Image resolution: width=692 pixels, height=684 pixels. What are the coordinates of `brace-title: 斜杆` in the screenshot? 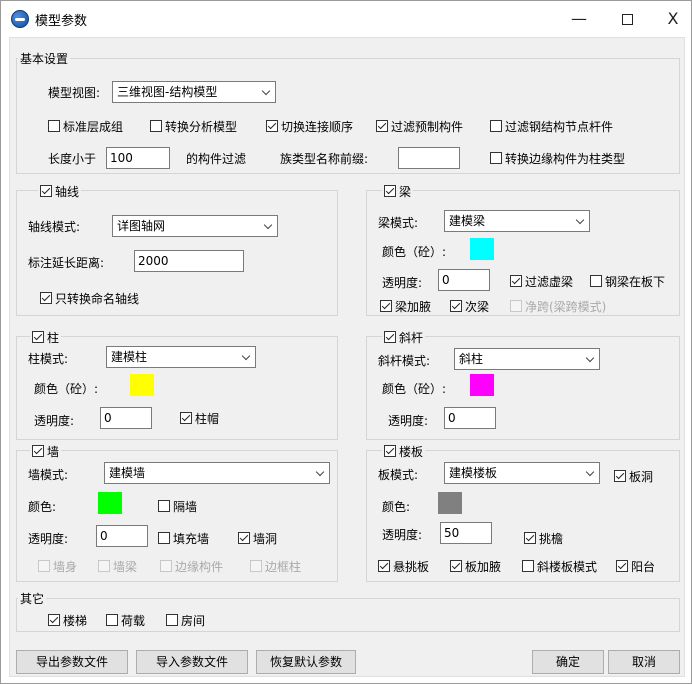 It's located at (404, 337).